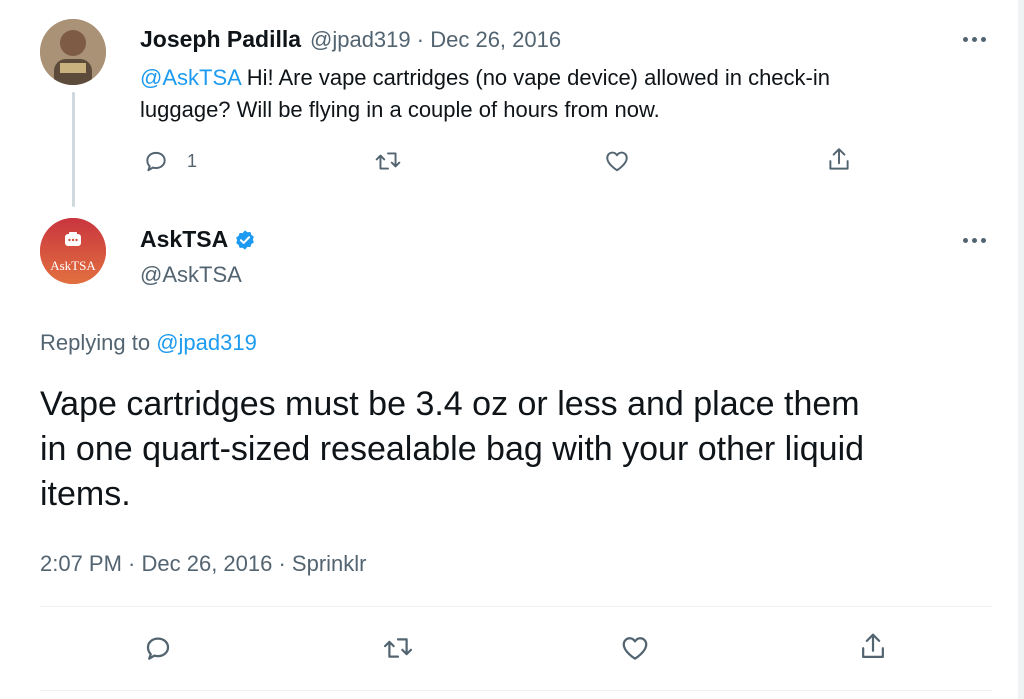 This screenshot has height=699, width=1024. What do you see at coordinates (191, 275) in the screenshot?
I see `tweet2-author-handle: @AskTSA` at bounding box center [191, 275].